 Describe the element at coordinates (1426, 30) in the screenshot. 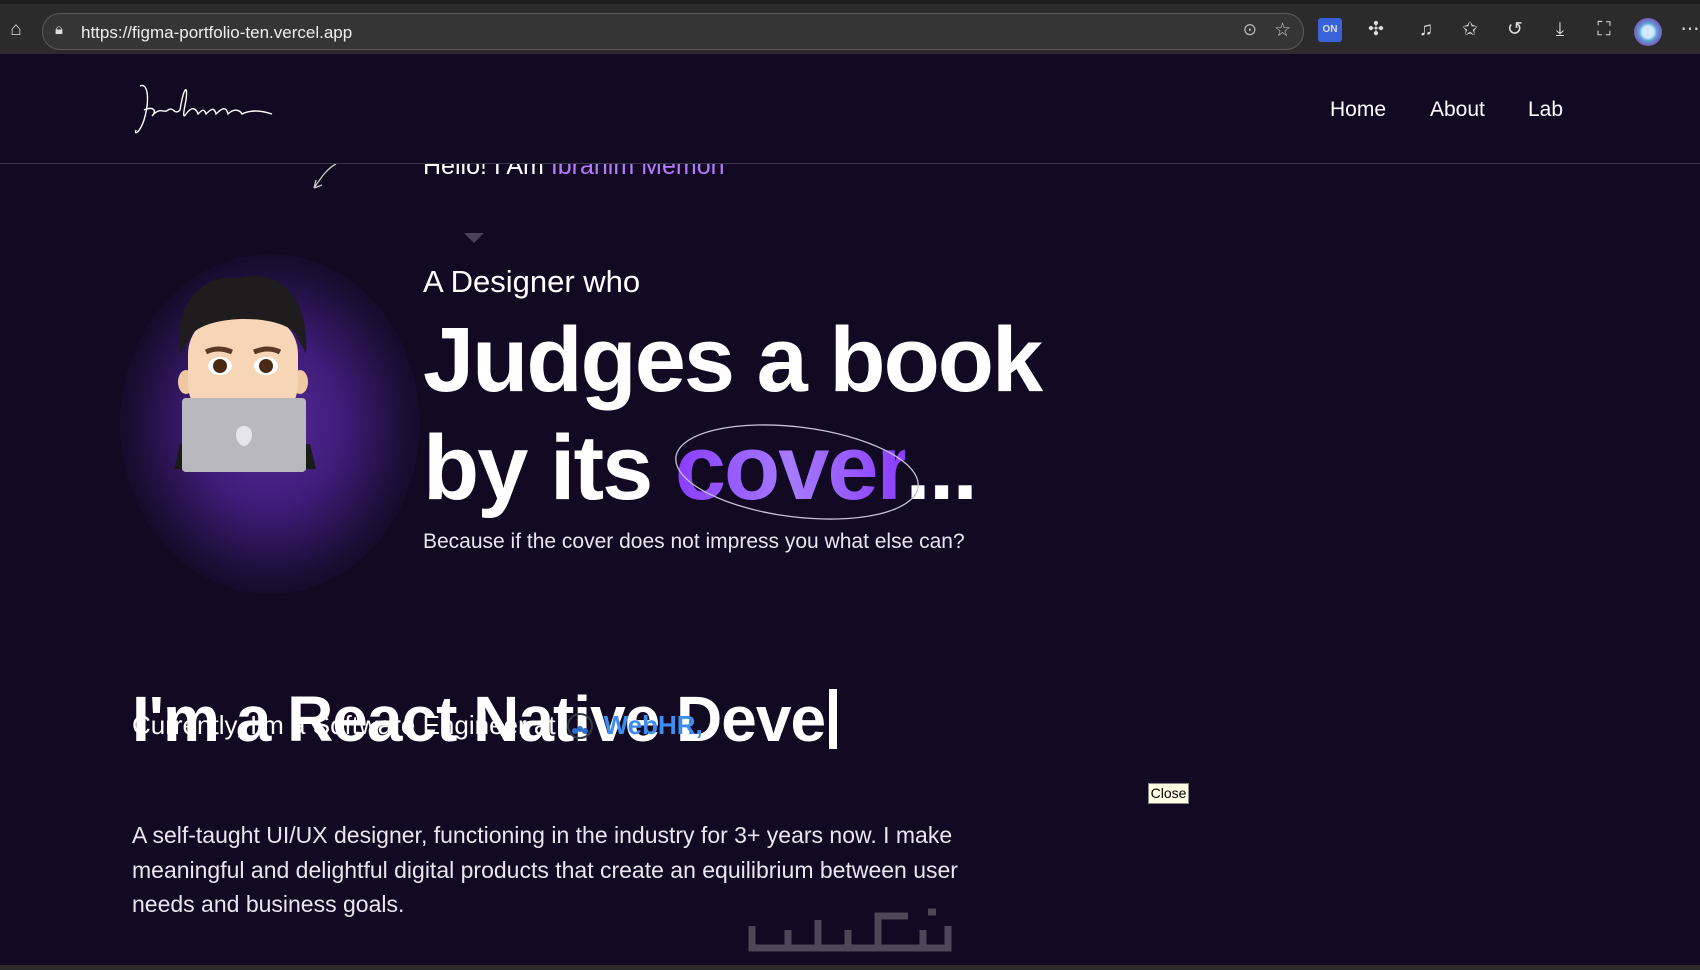

I see `media-icon: ♫` at that location.